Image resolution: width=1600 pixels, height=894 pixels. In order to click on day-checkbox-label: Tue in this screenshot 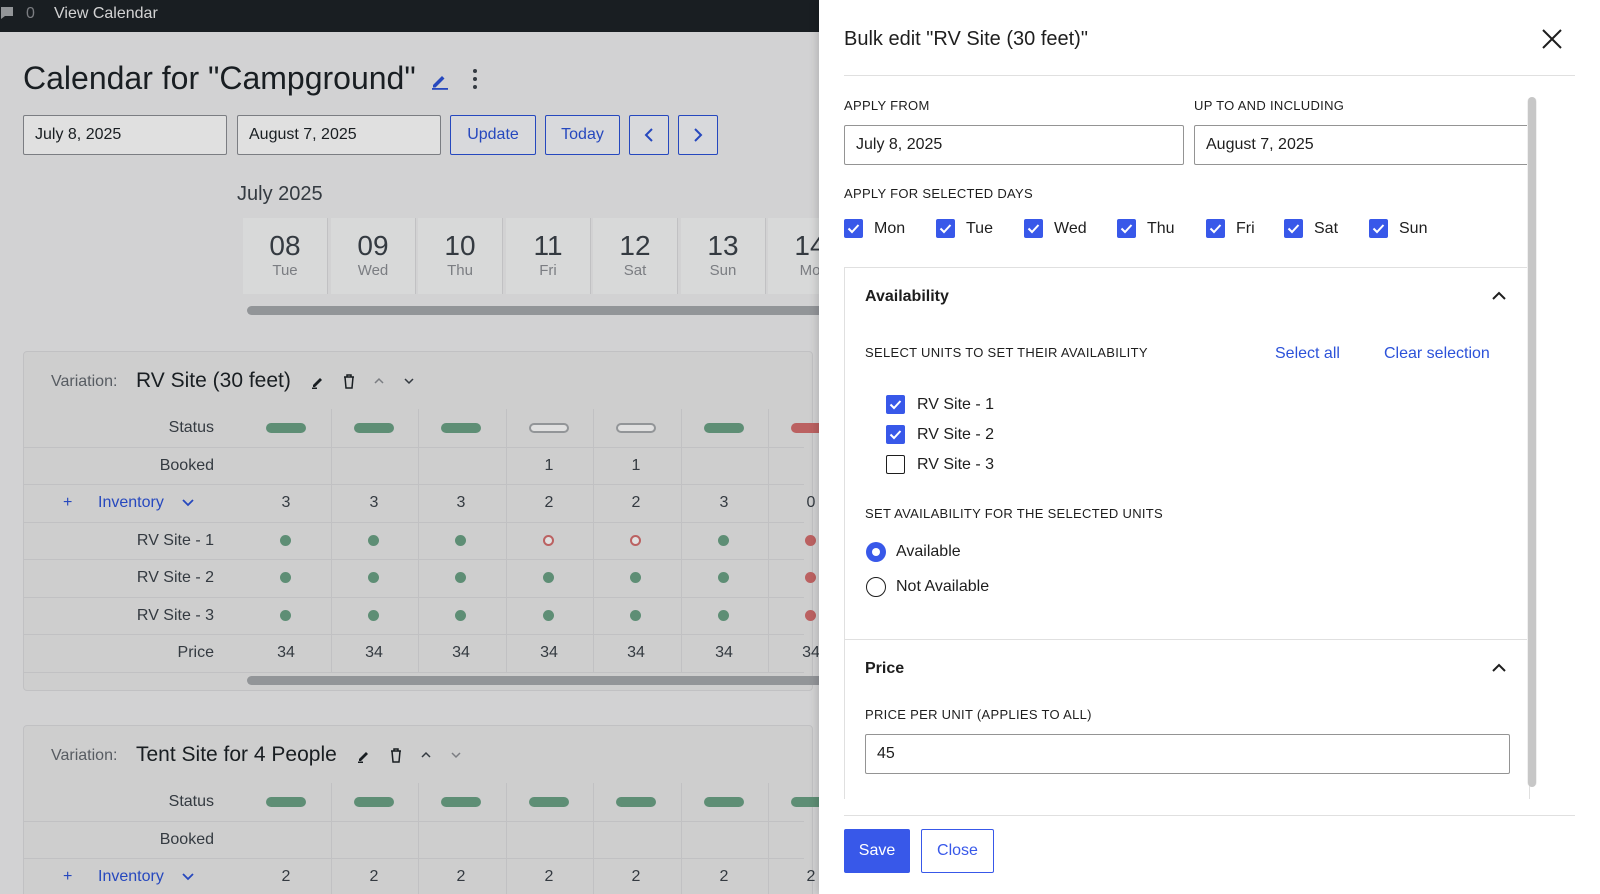, I will do `click(979, 229)`.